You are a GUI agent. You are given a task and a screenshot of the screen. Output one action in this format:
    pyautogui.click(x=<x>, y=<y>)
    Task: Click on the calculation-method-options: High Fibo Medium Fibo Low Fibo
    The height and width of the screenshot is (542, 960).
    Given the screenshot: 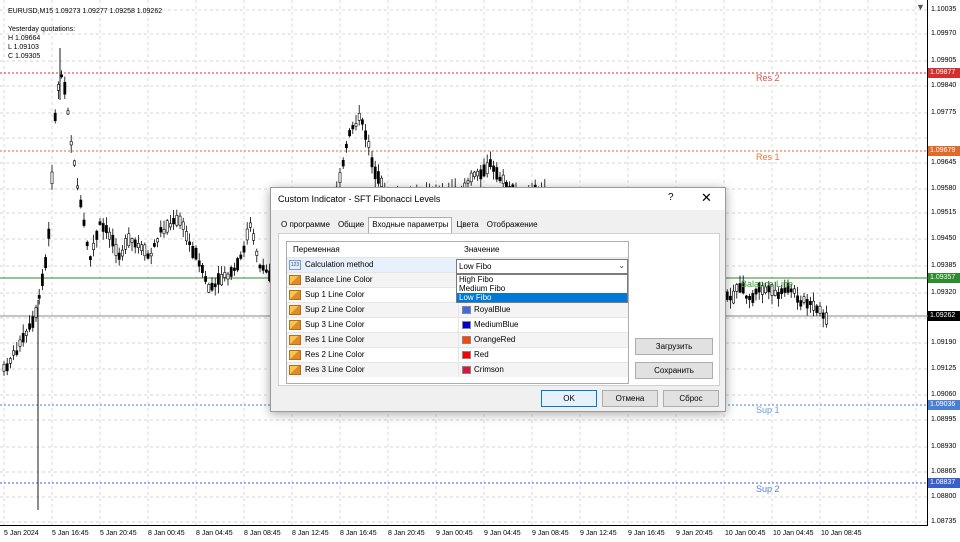 What is the action you would take?
    pyautogui.click(x=542, y=288)
    